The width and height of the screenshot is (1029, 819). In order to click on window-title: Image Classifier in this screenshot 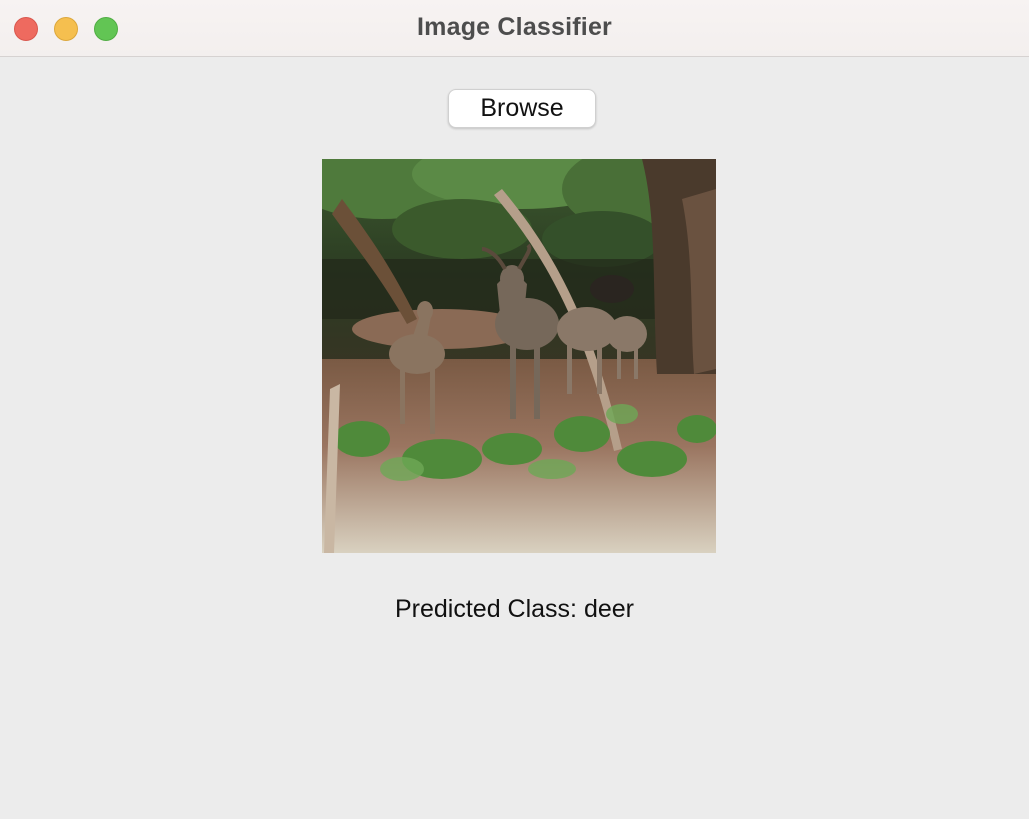, I will do `click(514, 27)`.